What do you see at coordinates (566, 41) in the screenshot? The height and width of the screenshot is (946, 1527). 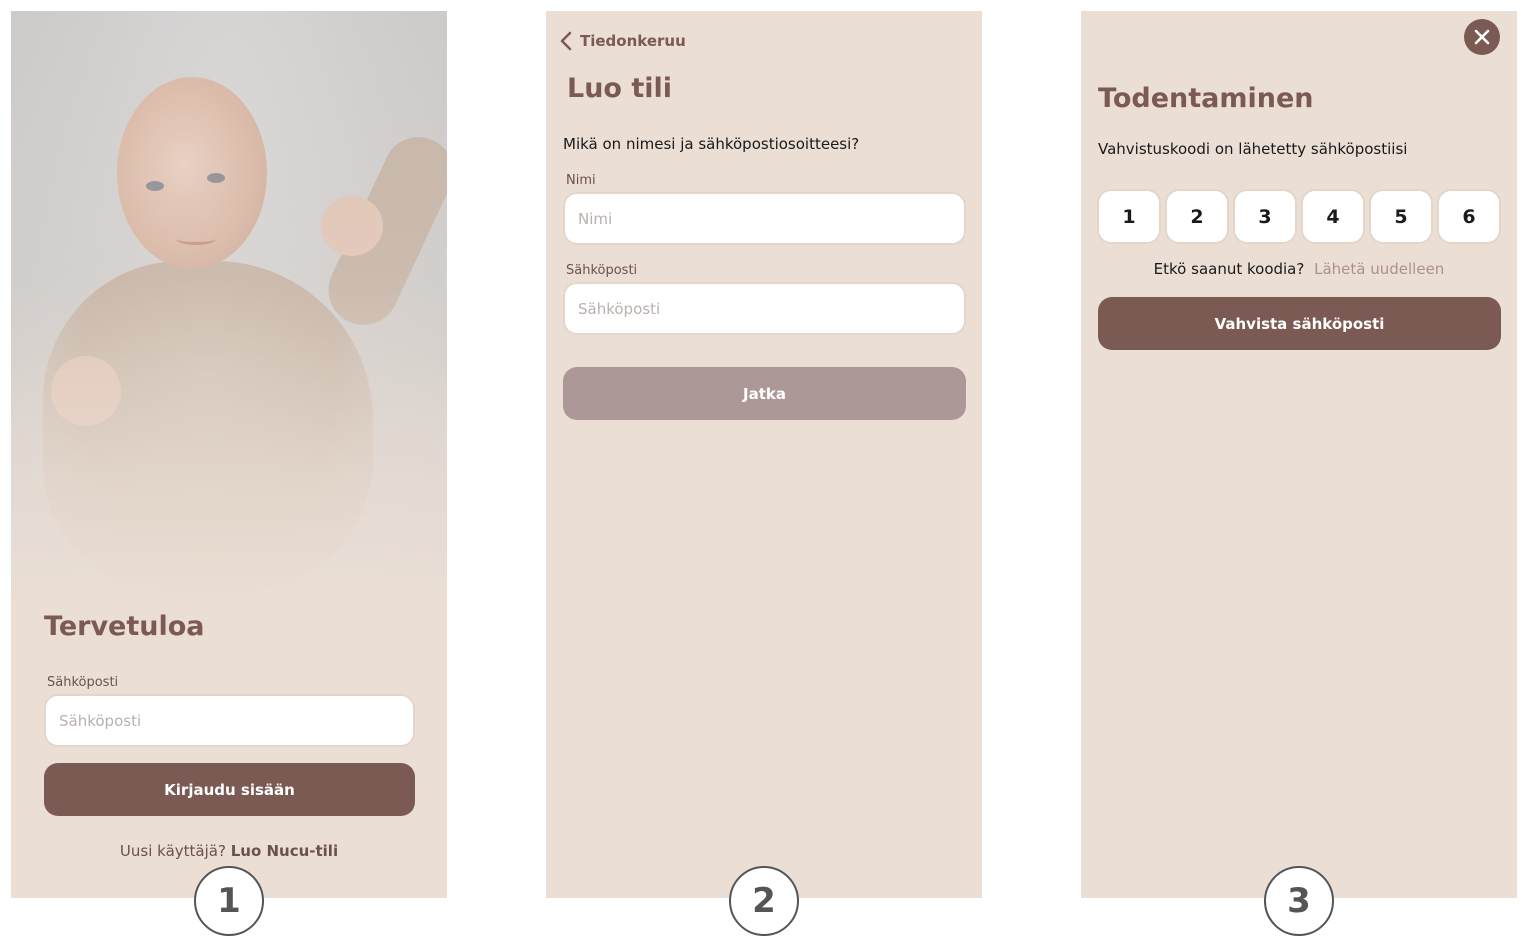 I see `chevron-left-icon` at bounding box center [566, 41].